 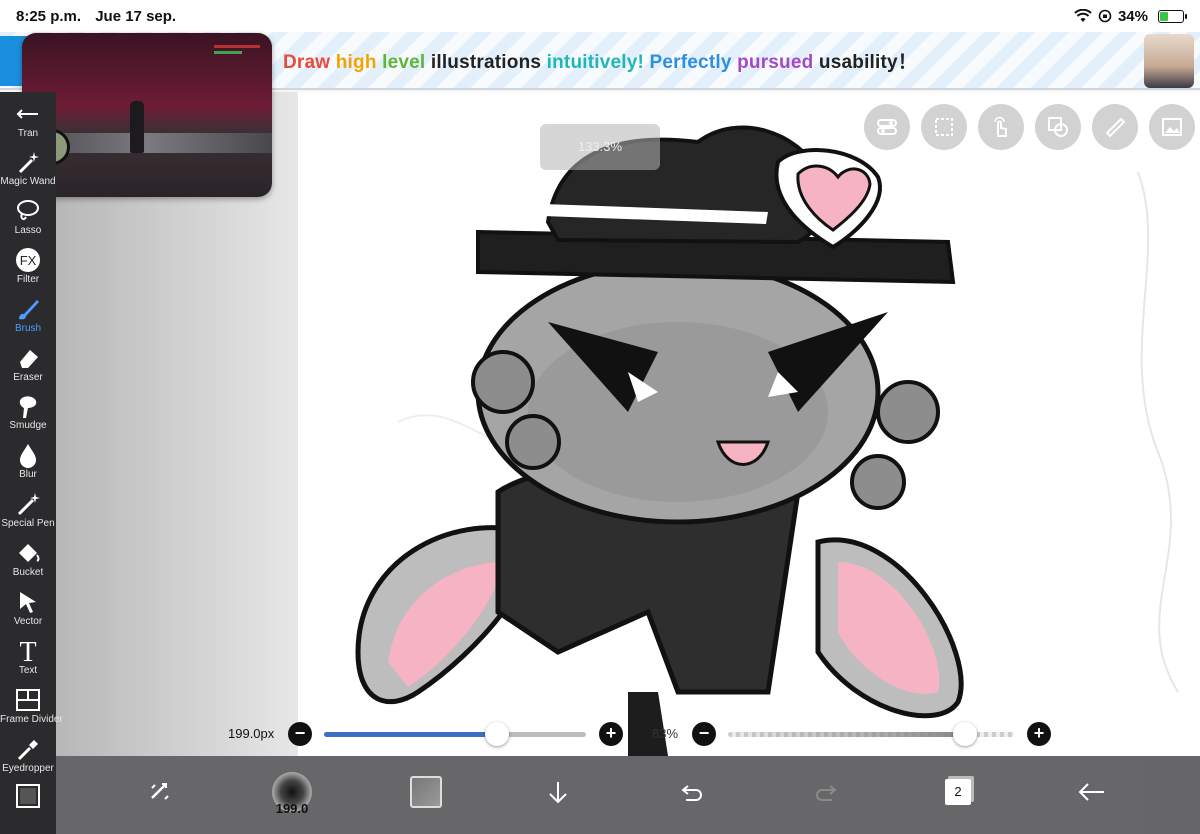 What do you see at coordinates (28, 328) in the screenshot?
I see `tool-label: Brush` at bounding box center [28, 328].